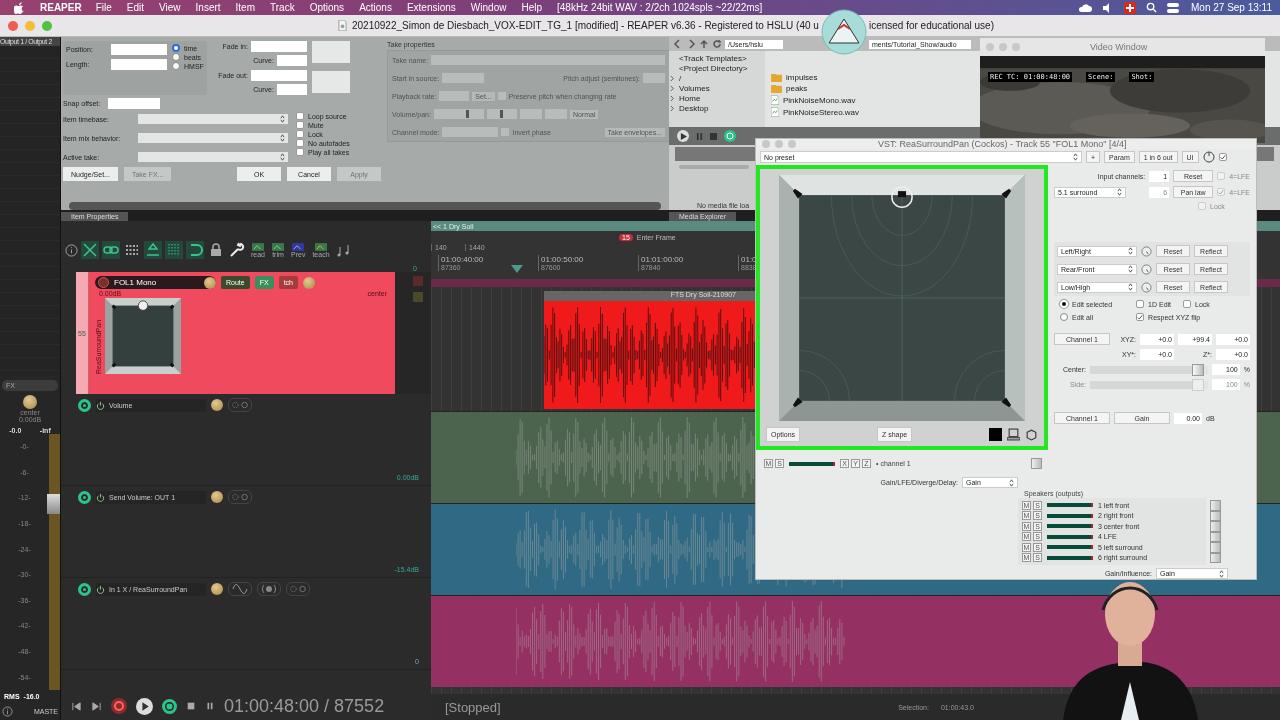 The height and width of the screenshot is (720, 1280). What do you see at coordinates (1002, 144) in the screenshot?
I see `window-title: VST: ReaSurroundPan (Cockos) - Track 55 "FOL1 Mono" [4/4]` at bounding box center [1002, 144].